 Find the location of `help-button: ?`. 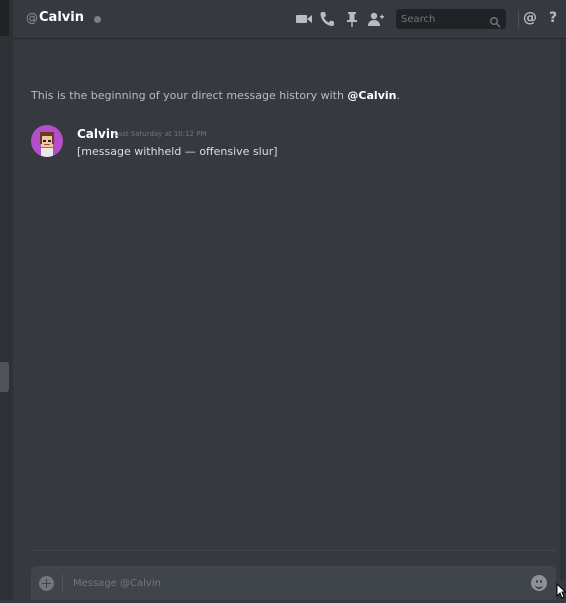

help-button: ? is located at coordinates (553, 18).